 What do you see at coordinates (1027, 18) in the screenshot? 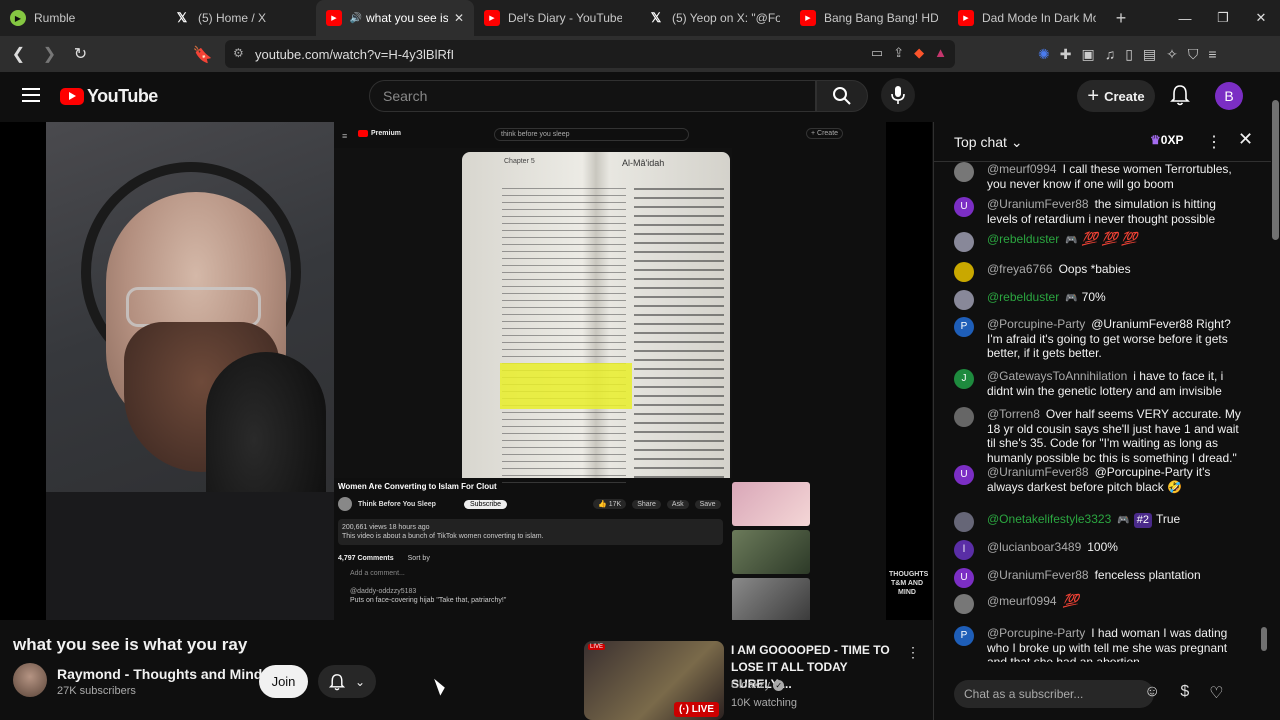
I see `browser-tab-dad-mode: ▶ Dad Mode In Dark Mode -` at bounding box center [1027, 18].